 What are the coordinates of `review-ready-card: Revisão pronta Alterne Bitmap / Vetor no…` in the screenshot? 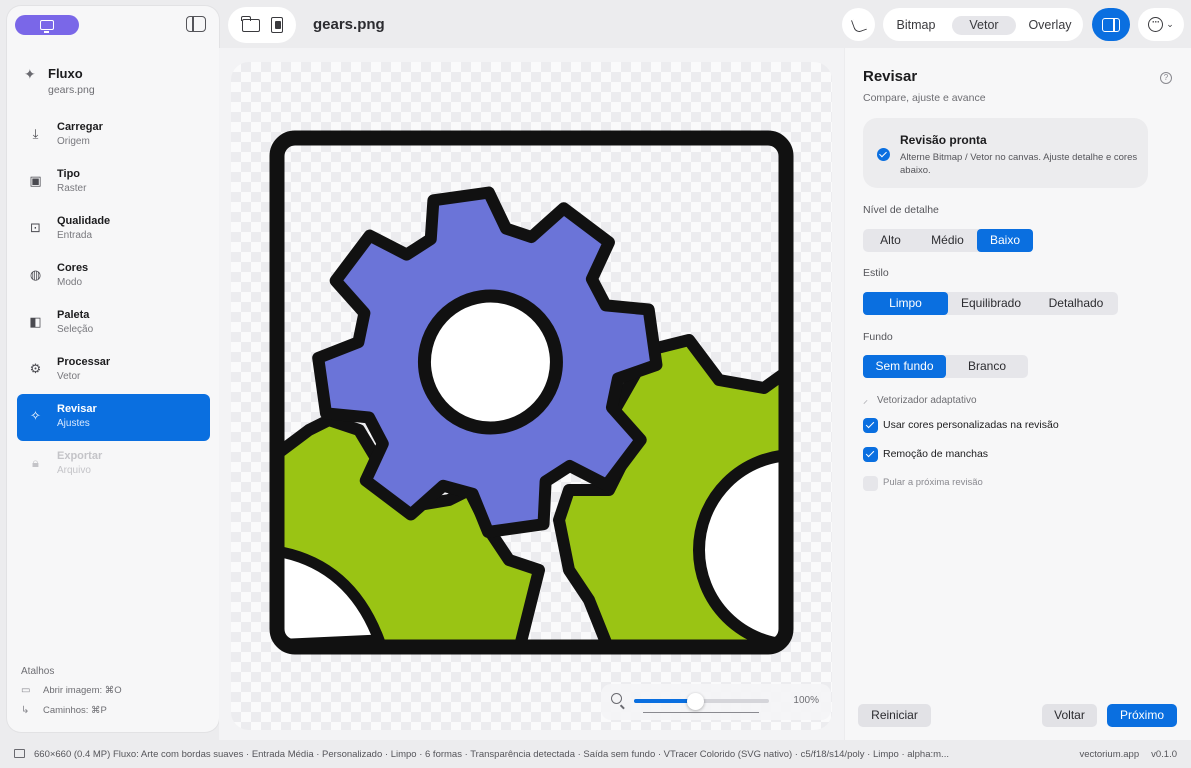 It's located at (1005, 153).